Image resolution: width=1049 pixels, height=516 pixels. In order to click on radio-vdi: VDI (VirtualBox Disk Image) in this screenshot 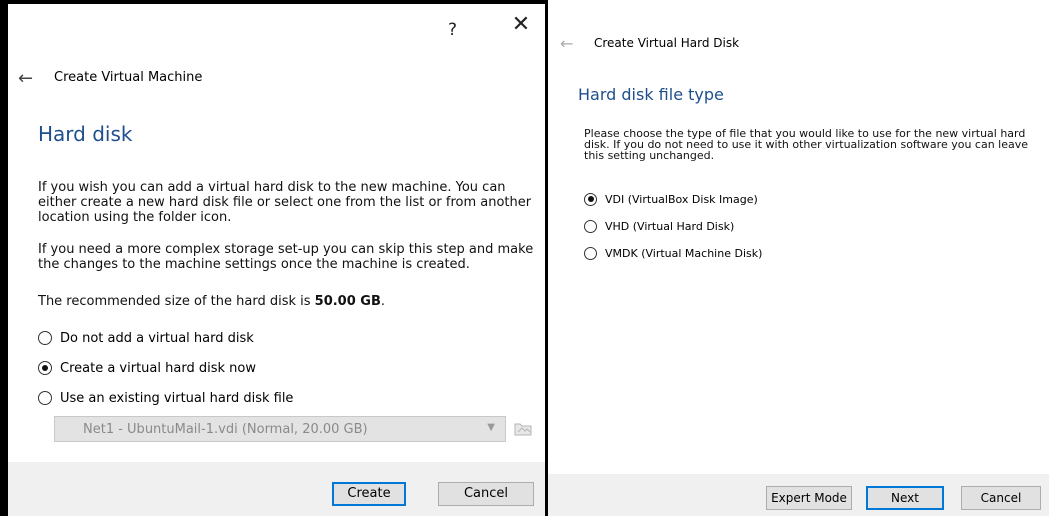, I will do `click(671, 199)`.